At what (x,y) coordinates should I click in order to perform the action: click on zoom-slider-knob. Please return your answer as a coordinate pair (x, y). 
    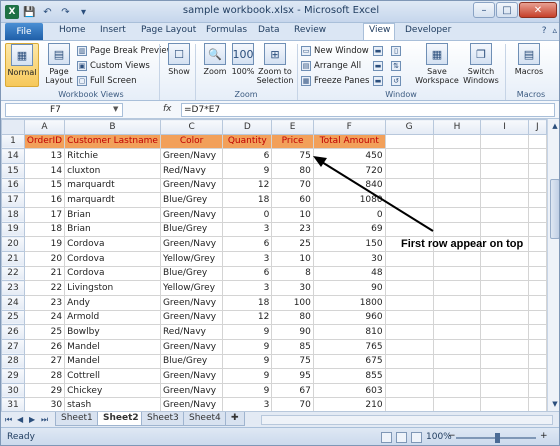
    Looking at the image, I should click on (497, 438).